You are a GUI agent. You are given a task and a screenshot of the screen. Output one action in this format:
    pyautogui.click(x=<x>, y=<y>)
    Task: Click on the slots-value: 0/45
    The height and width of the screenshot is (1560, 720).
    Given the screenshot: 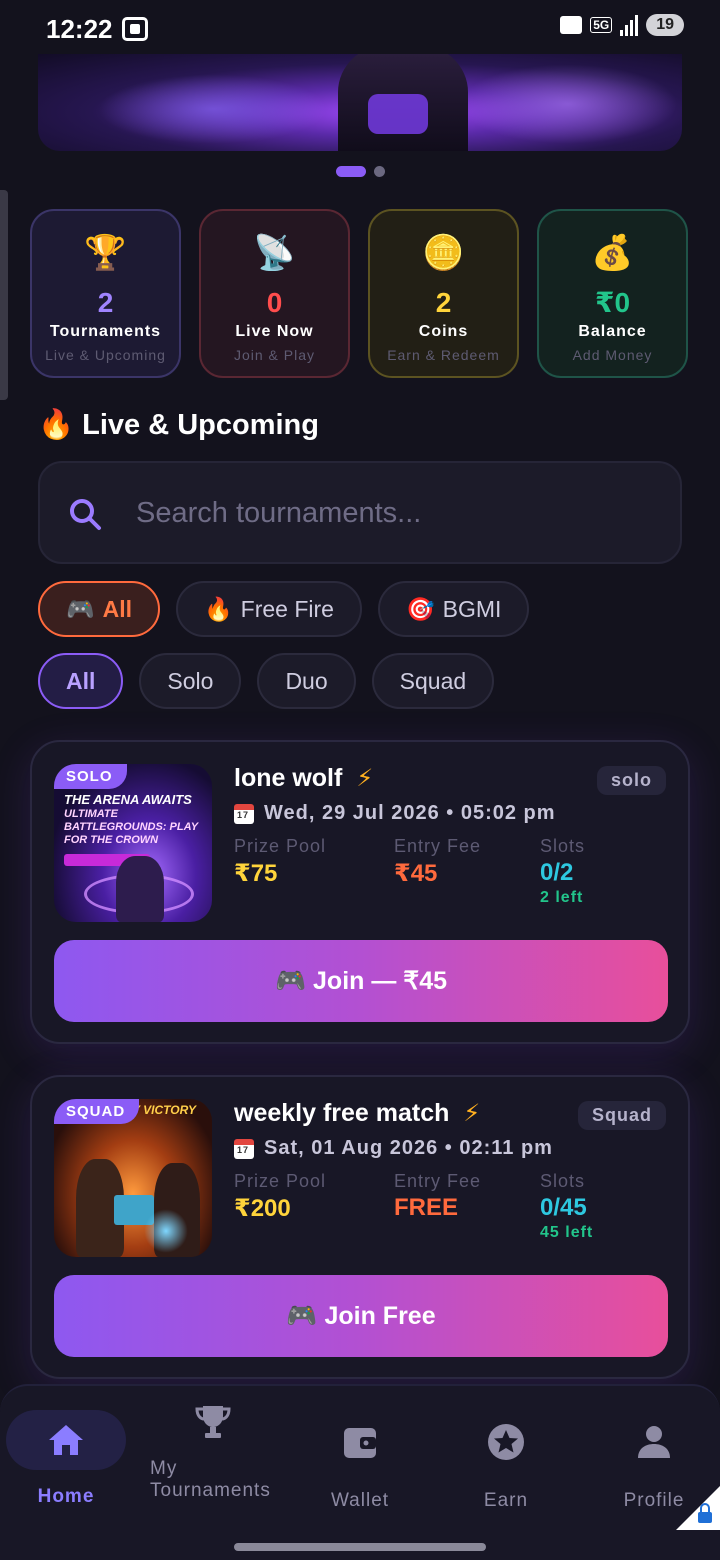 What is the action you would take?
    pyautogui.click(x=563, y=1207)
    